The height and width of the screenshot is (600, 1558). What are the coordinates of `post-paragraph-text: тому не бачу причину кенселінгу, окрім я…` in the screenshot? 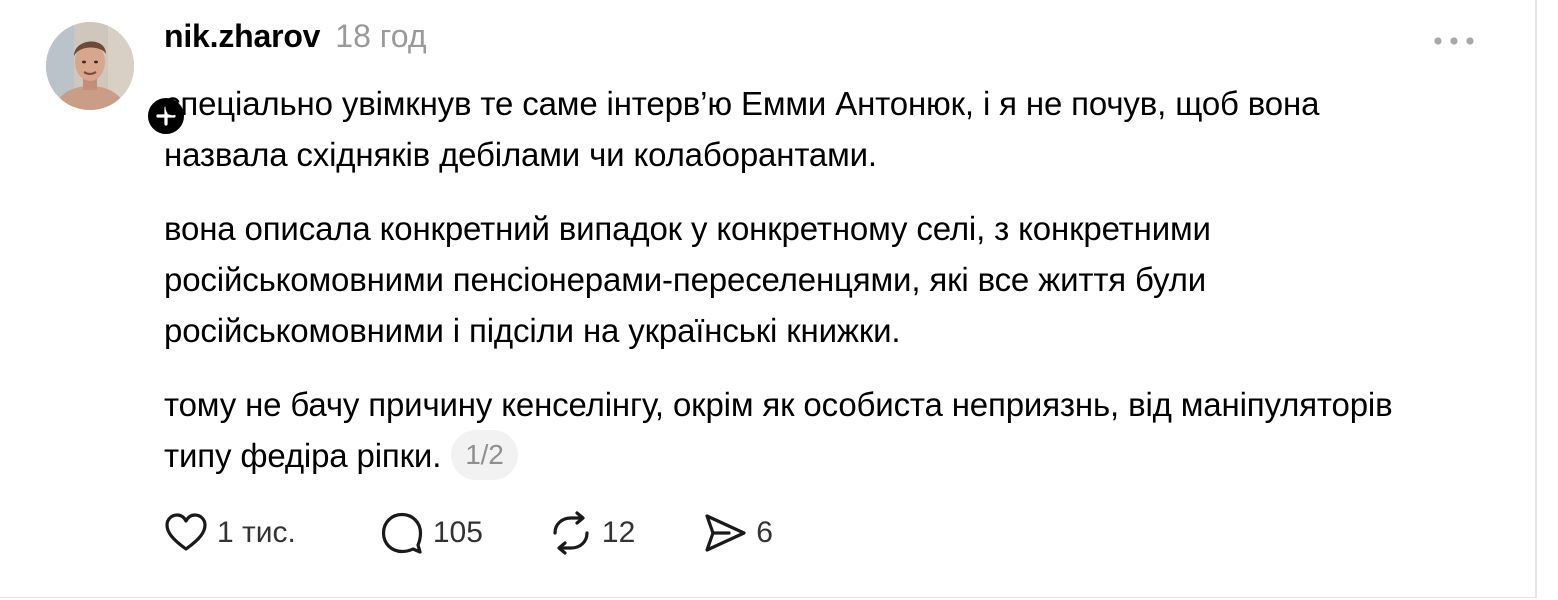 It's located at (778, 430).